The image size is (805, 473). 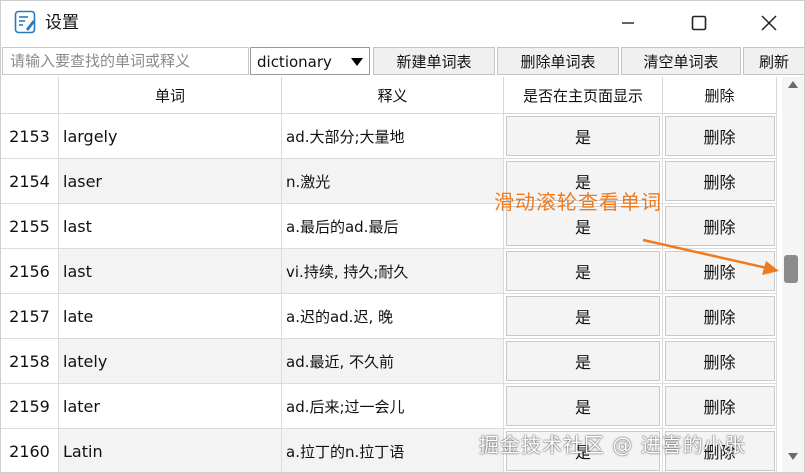 What do you see at coordinates (170, 181) in the screenshot?
I see `word-cell: laser` at bounding box center [170, 181].